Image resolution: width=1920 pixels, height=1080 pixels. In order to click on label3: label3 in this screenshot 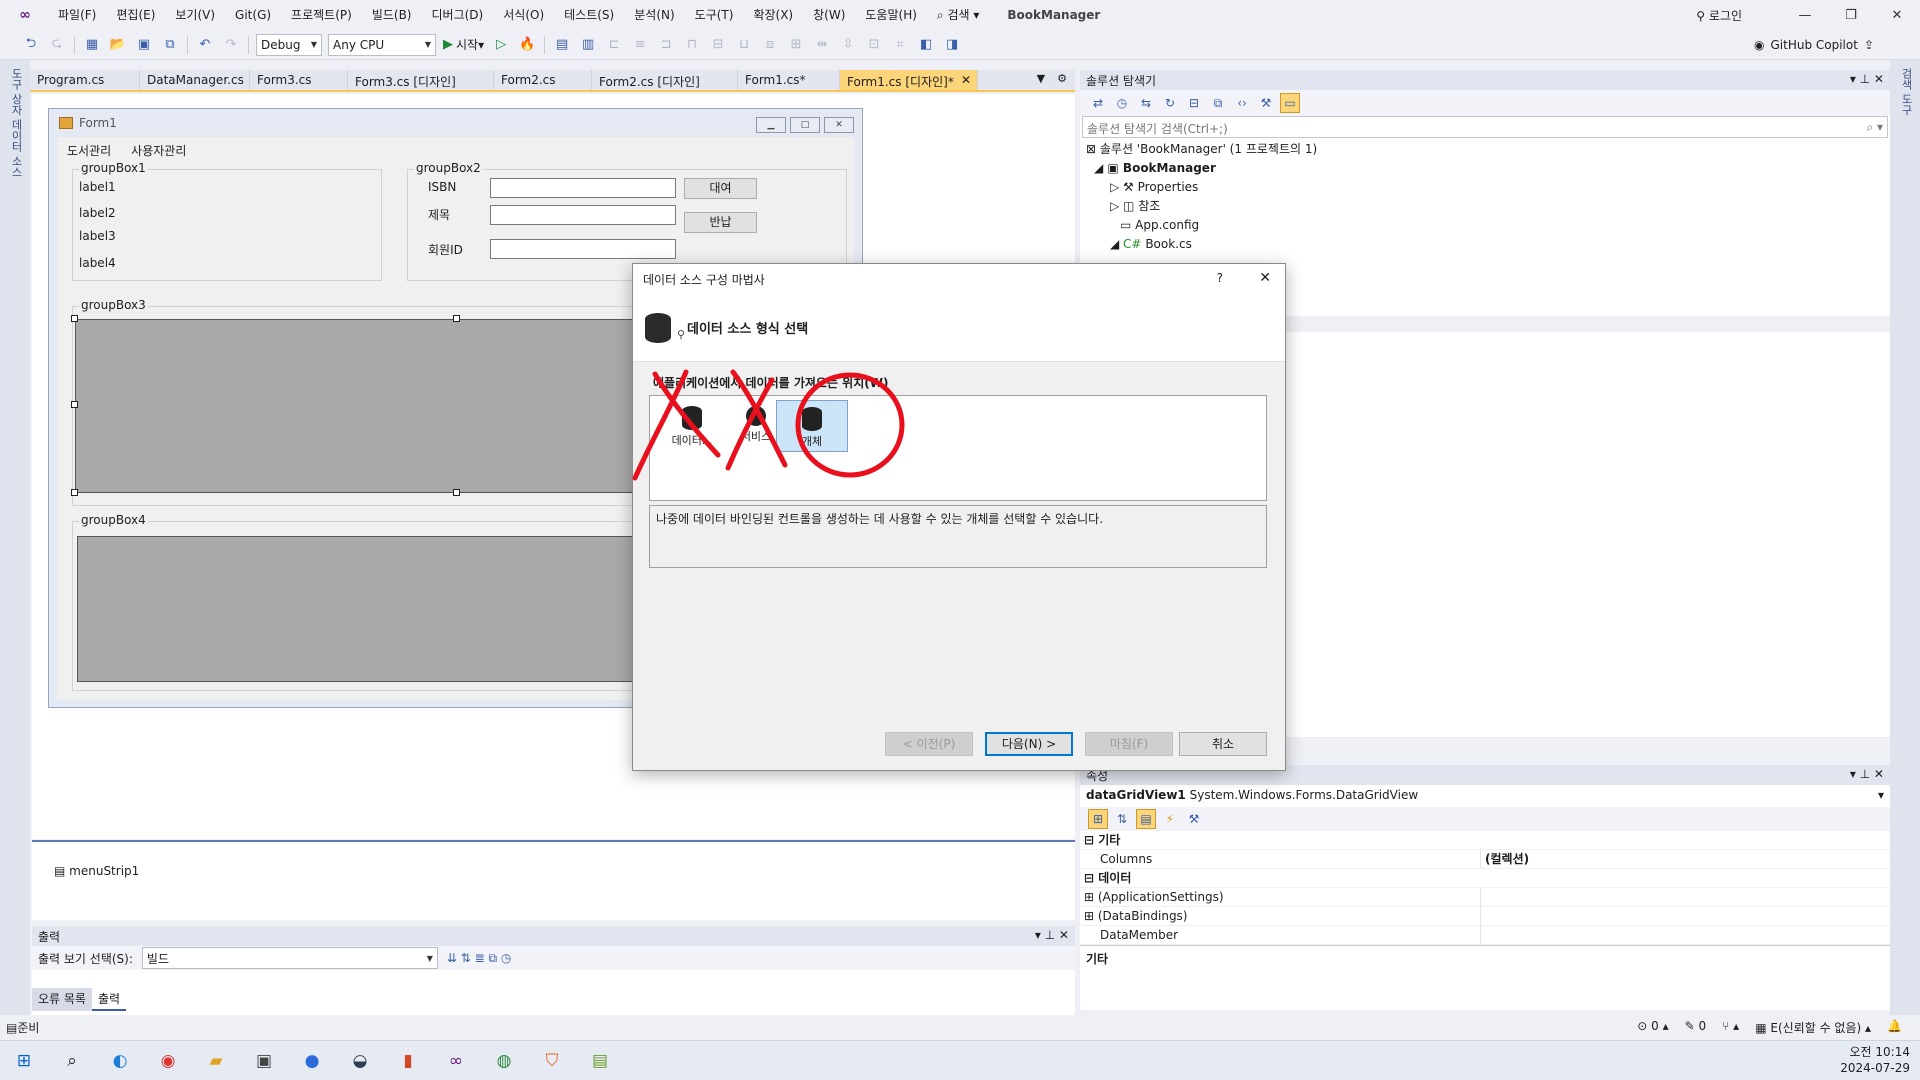, I will do `click(97, 236)`.